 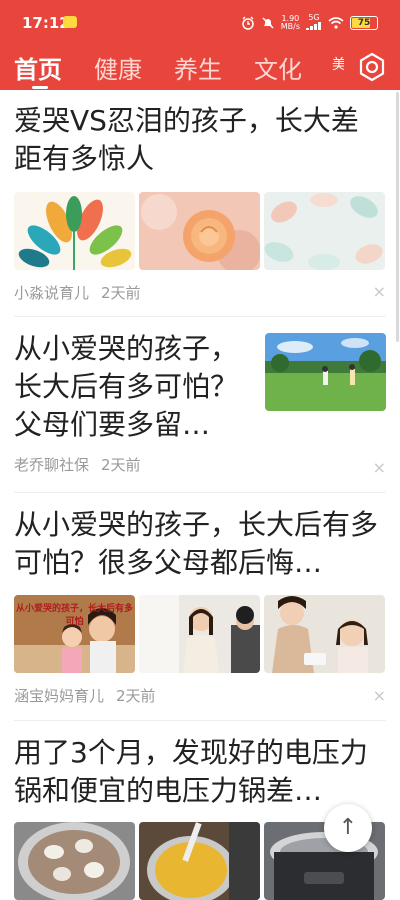 What do you see at coordinates (199, 861) in the screenshot?
I see `thumbnail-congee` at bounding box center [199, 861].